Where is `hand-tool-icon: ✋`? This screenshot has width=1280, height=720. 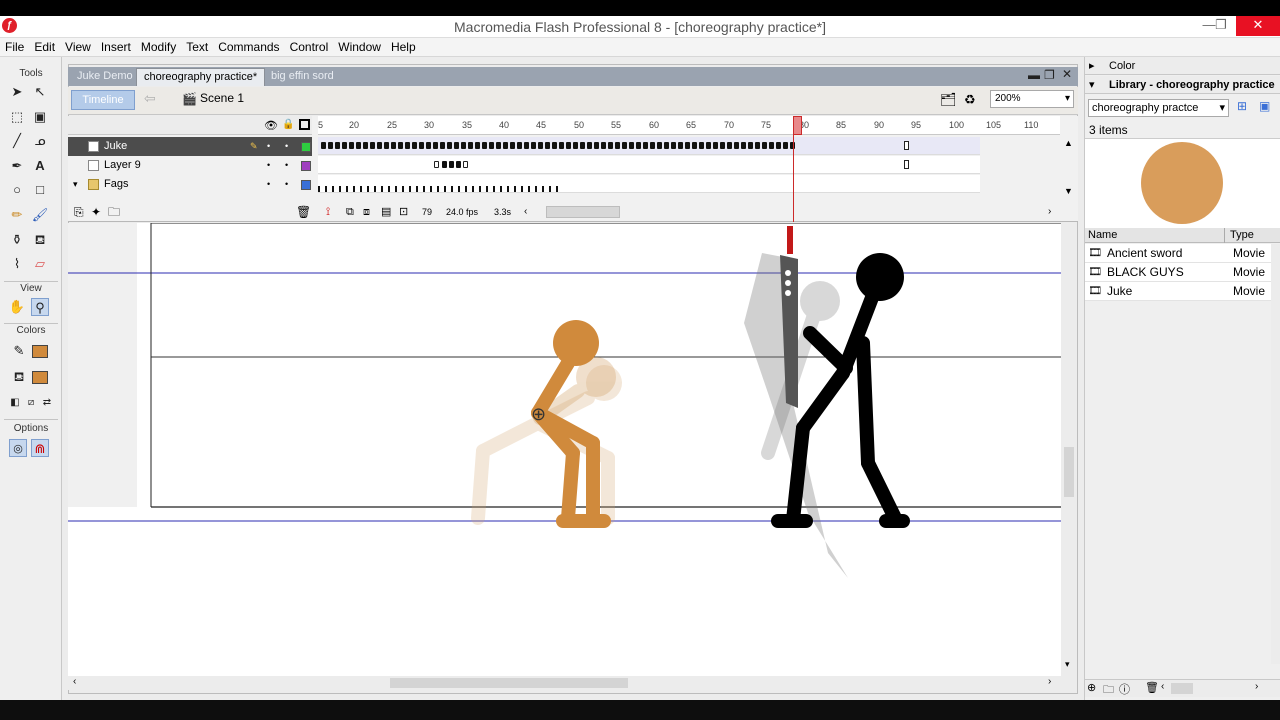 hand-tool-icon: ✋ is located at coordinates (17, 307).